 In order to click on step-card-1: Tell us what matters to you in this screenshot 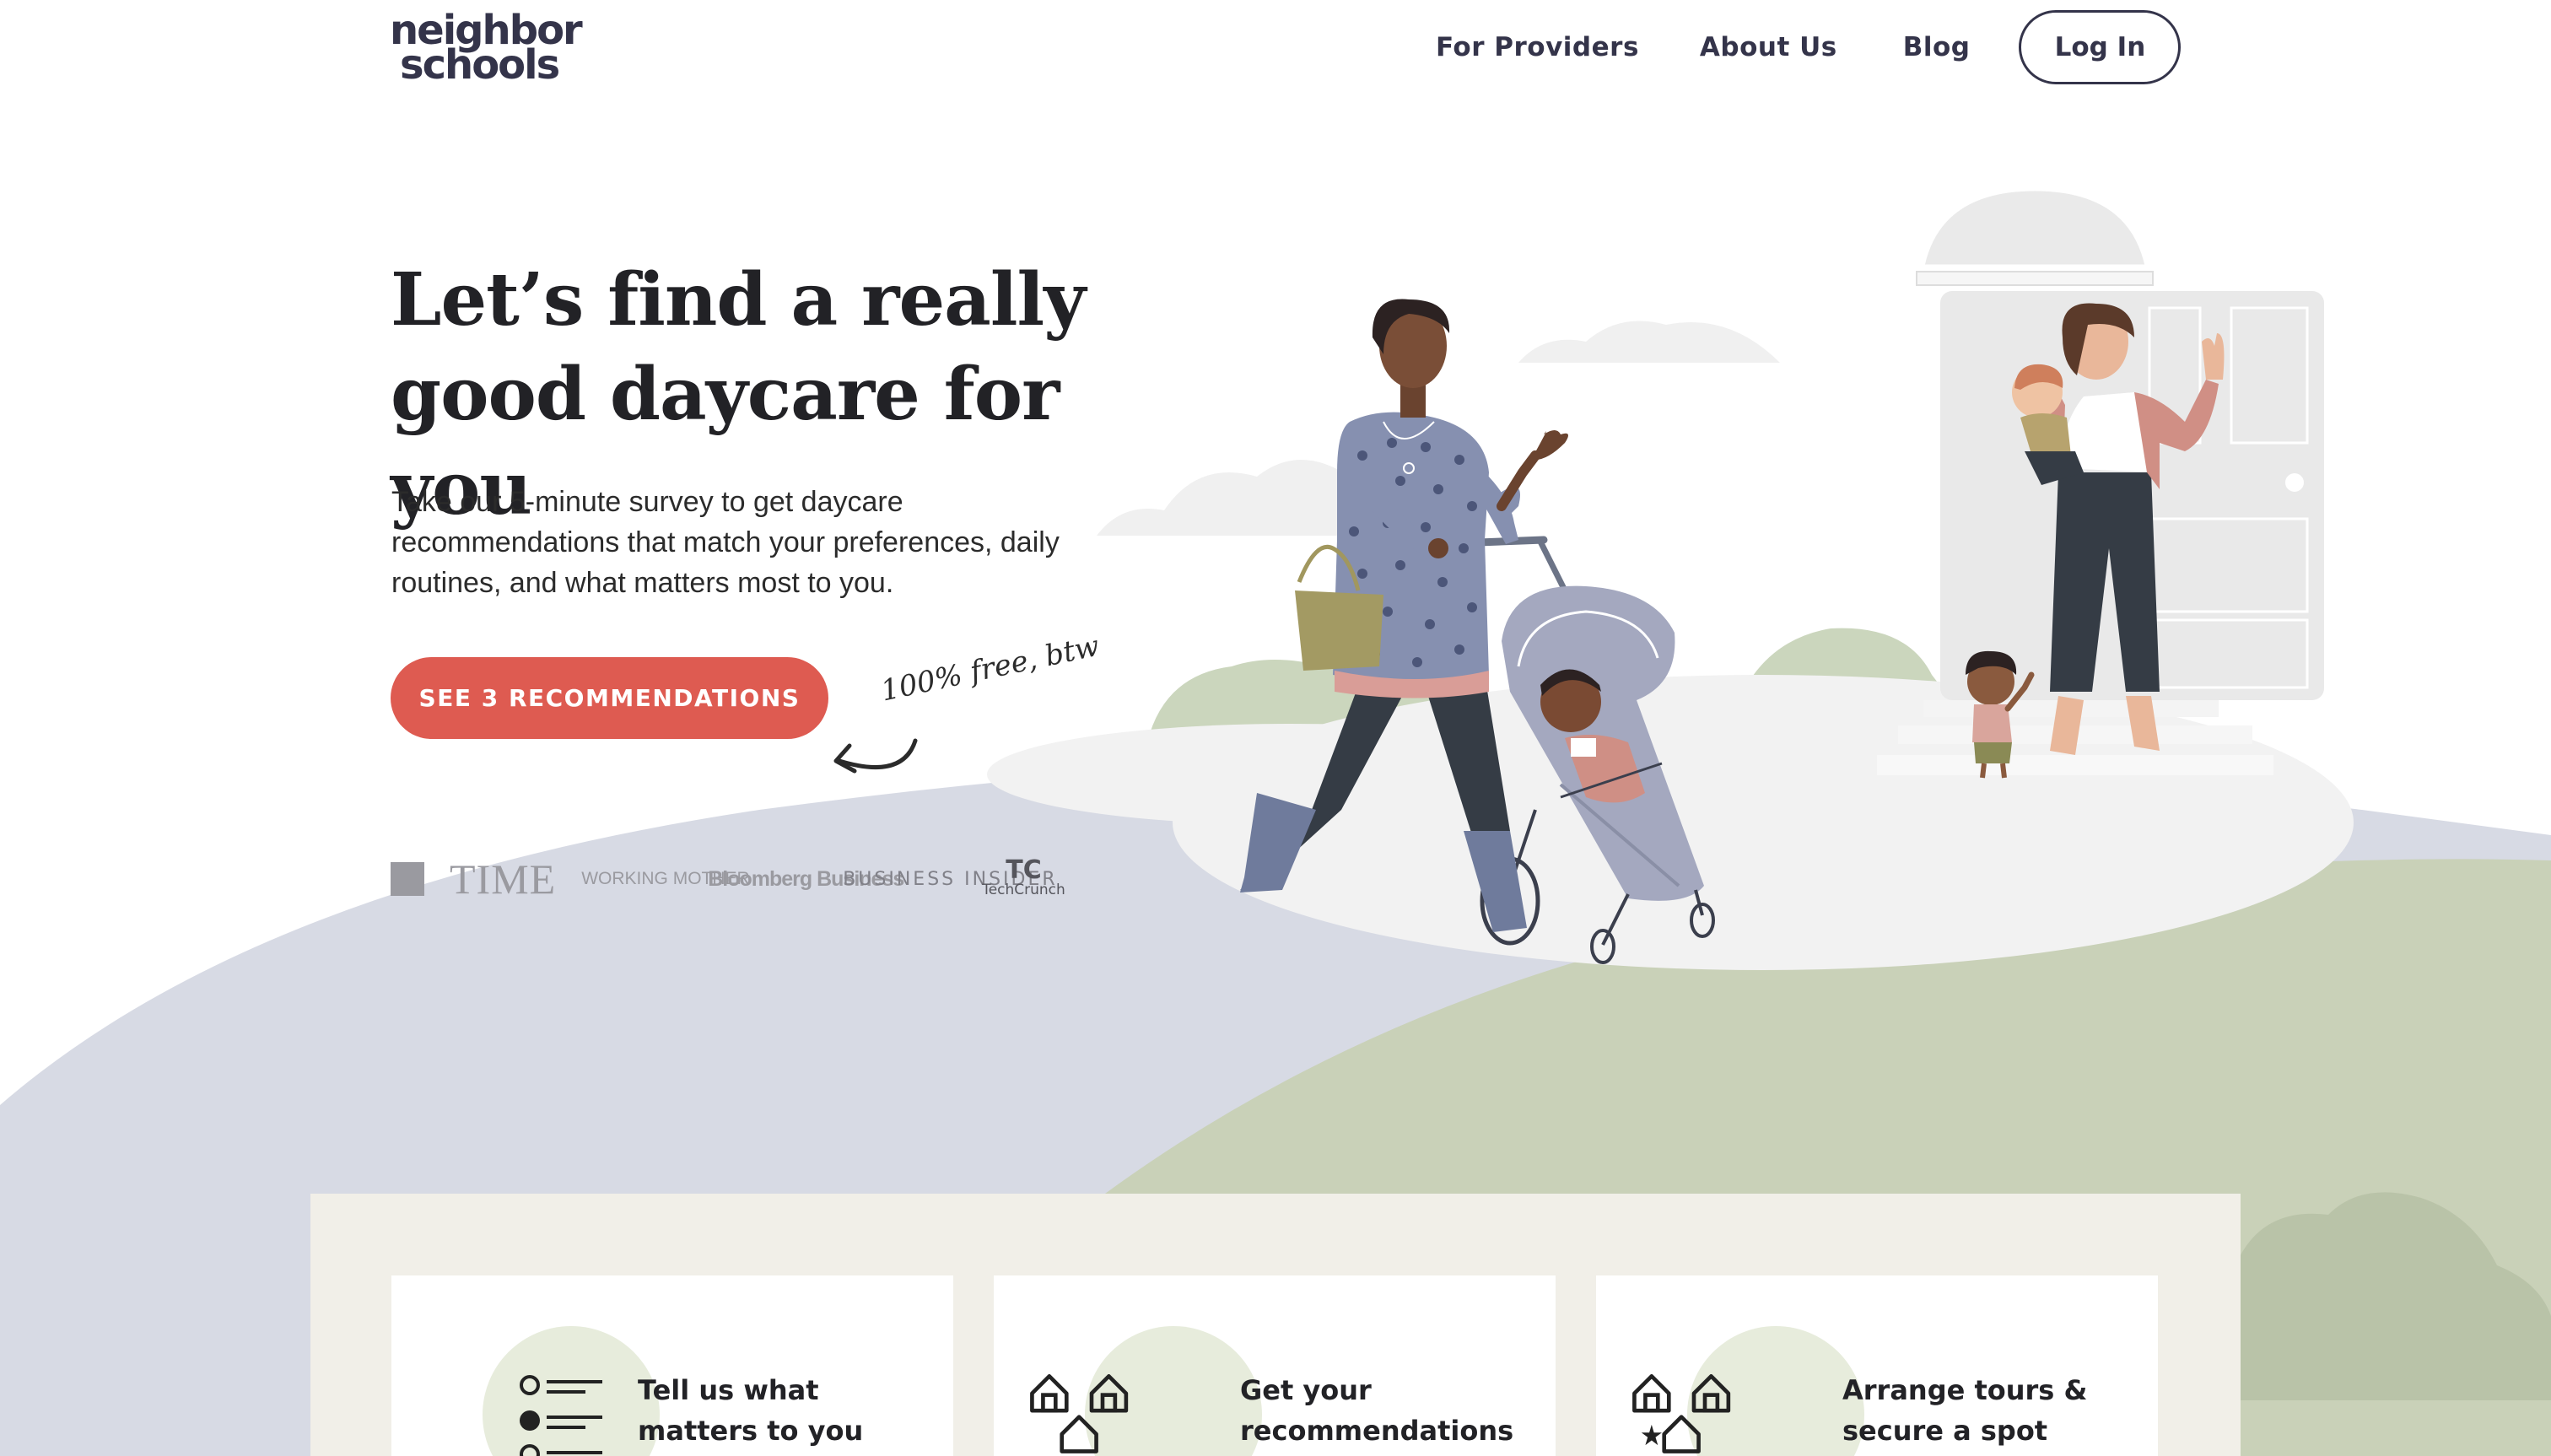, I will do `click(672, 1365)`.